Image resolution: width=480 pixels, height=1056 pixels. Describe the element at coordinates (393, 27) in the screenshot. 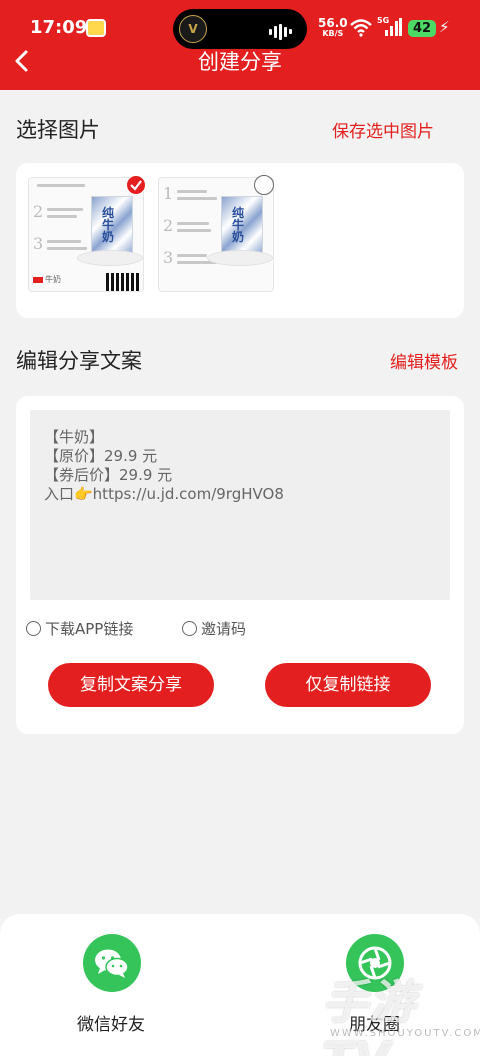

I see `signal-icon` at that location.